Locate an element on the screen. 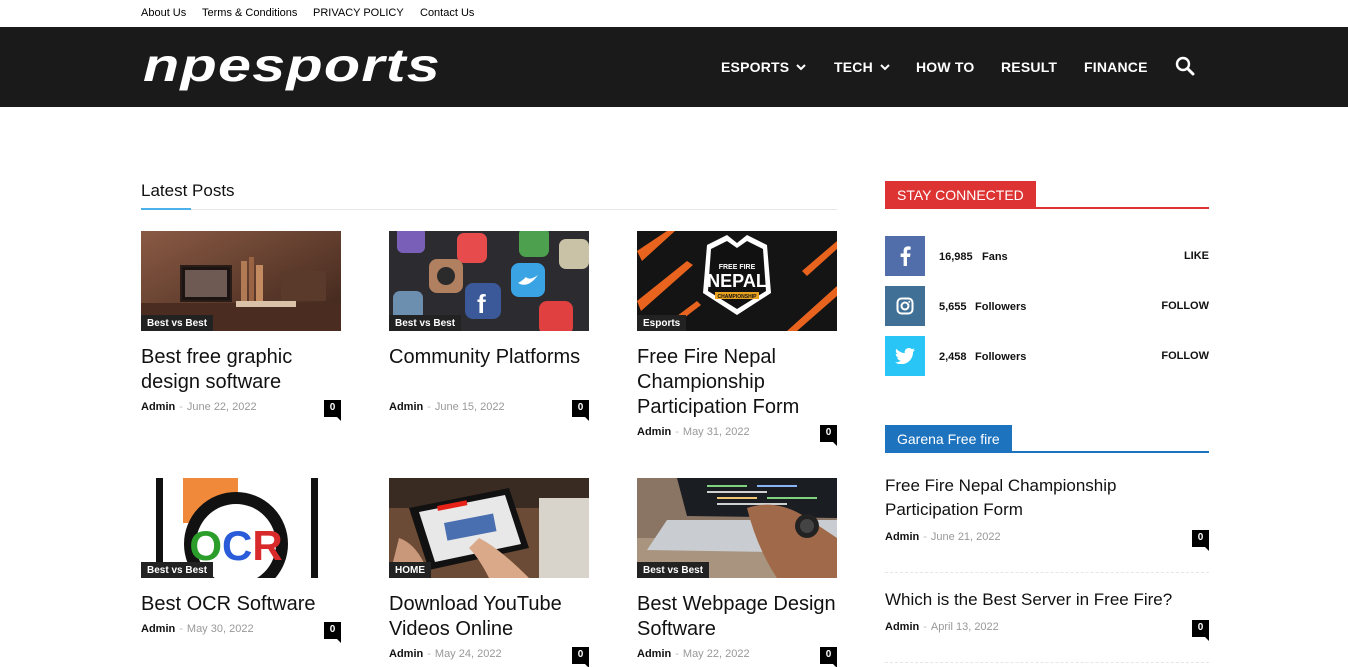 This screenshot has width=1348, height=667. post-title: Community Platforms is located at coordinates (489, 357).